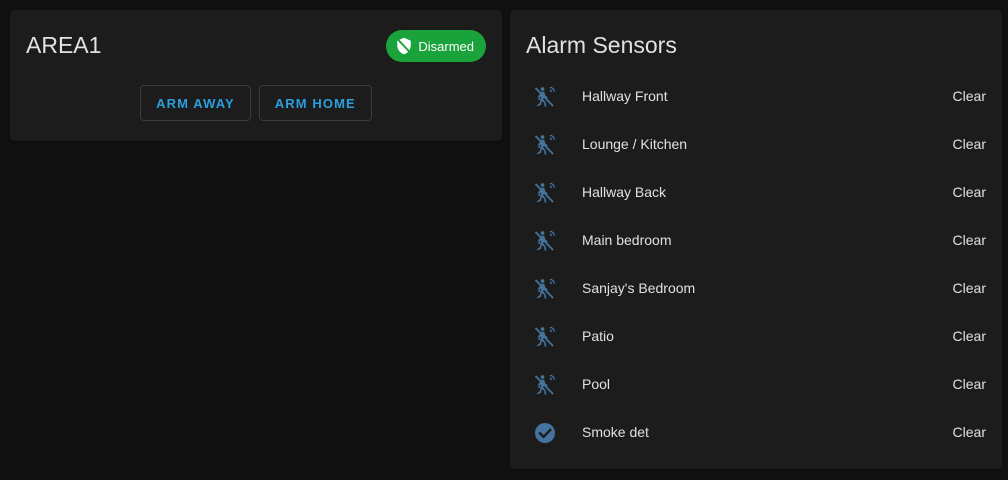 The height and width of the screenshot is (480, 1008). I want to click on arm-actions: ARM AWAY ARM HOME, so click(256, 103).